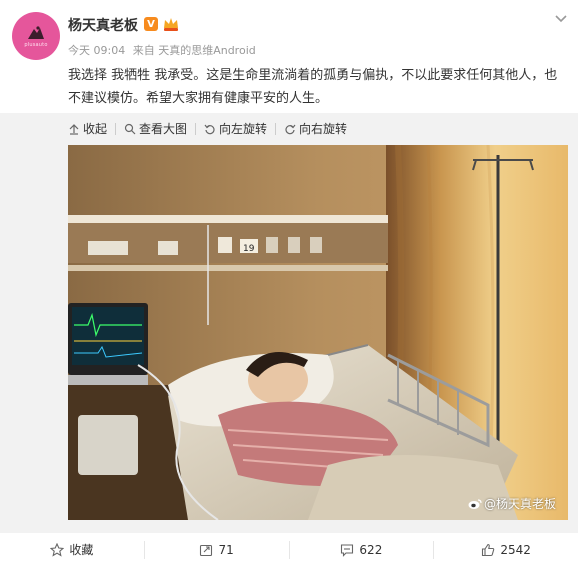  What do you see at coordinates (96, 50) in the screenshot?
I see `post-time: 今天 09:04` at bounding box center [96, 50].